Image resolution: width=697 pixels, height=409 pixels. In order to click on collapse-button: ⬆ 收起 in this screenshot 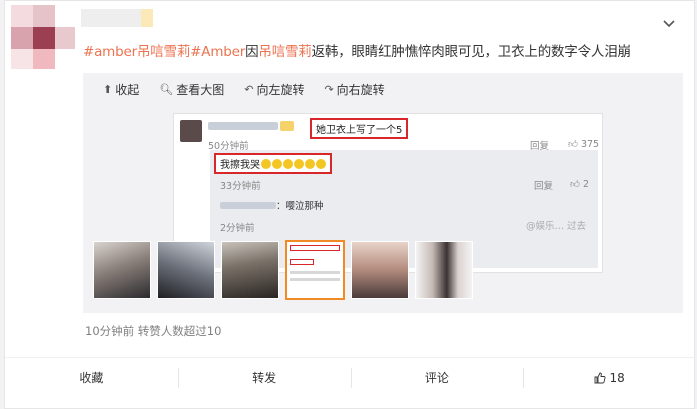, I will do `click(121, 89)`.